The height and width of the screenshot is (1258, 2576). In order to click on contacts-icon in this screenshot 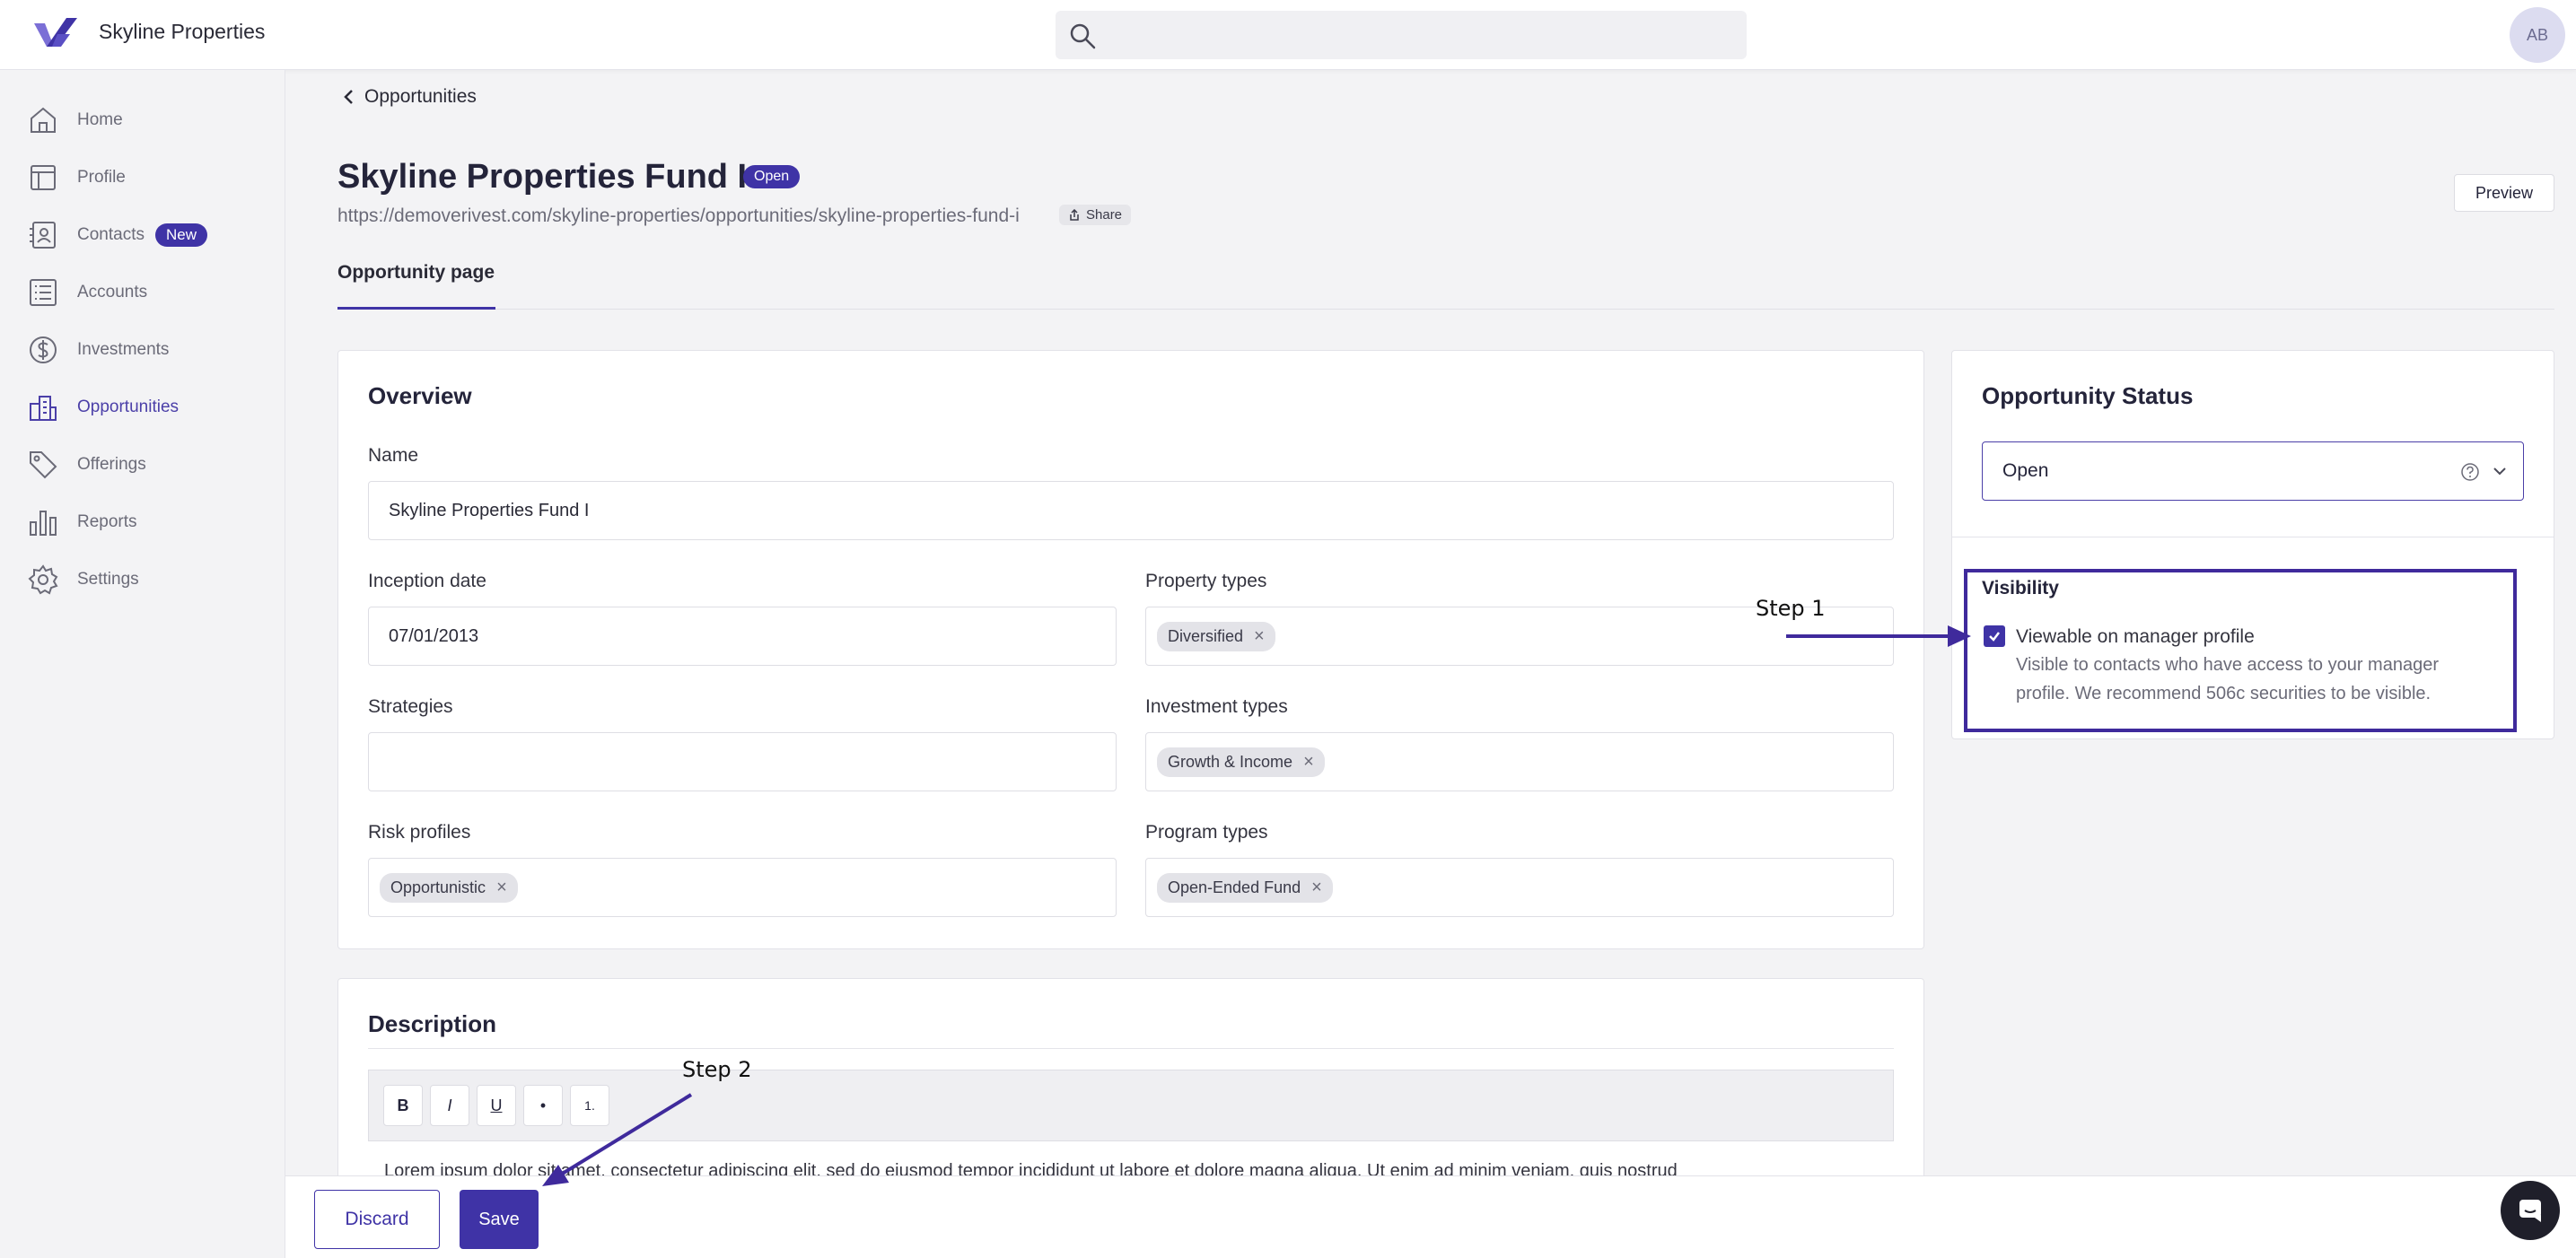, I will do `click(43, 235)`.